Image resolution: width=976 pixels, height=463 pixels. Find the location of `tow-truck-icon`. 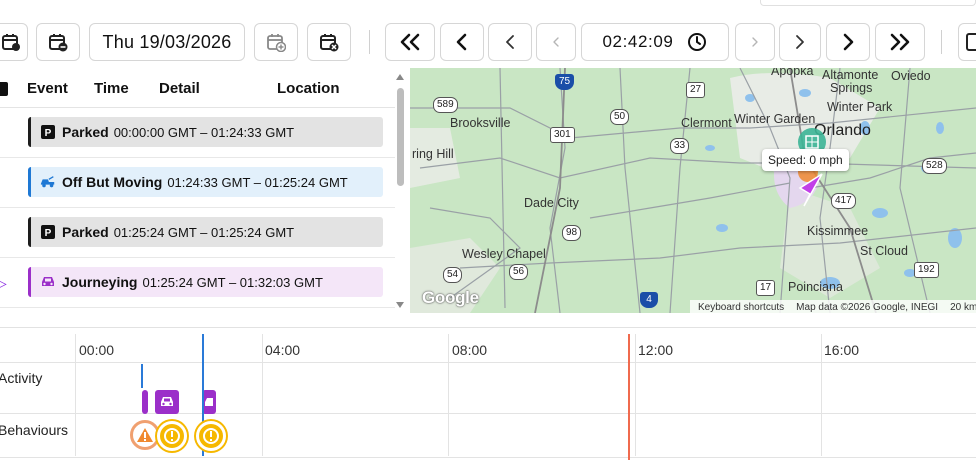

tow-truck-icon is located at coordinates (48, 182).